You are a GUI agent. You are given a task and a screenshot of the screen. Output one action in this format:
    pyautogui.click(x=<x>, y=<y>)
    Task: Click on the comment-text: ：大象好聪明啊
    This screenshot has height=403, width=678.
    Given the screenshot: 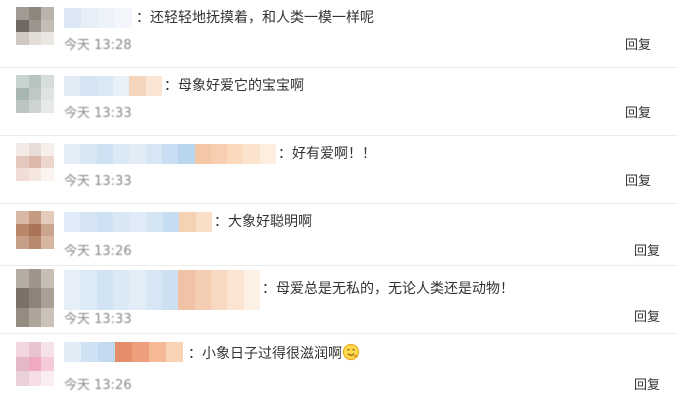 What is the action you would take?
    pyautogui.click(x=263, y=222)
    